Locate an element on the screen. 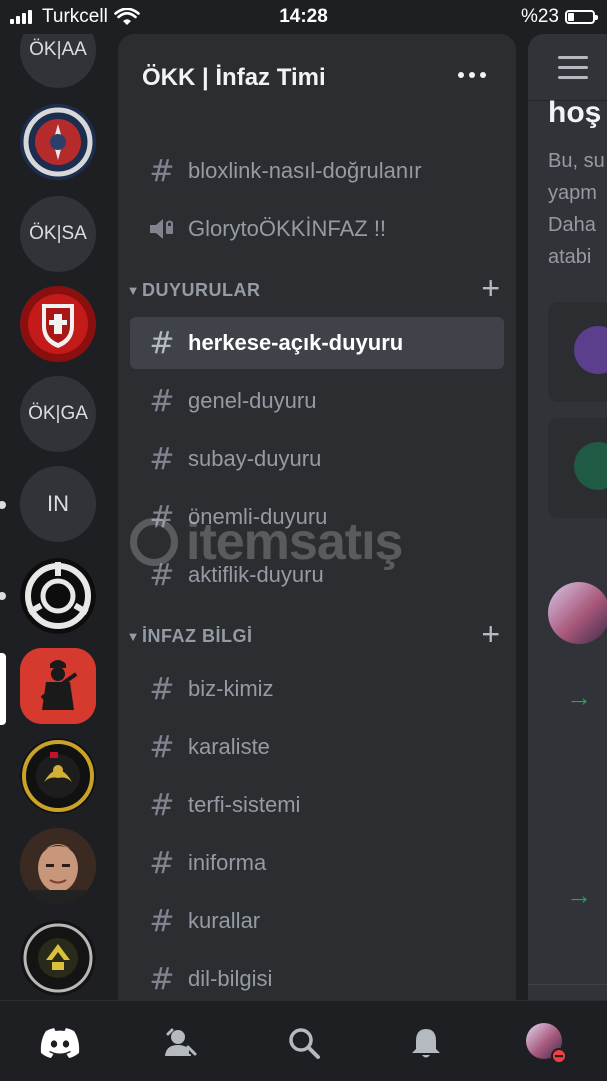  server-blue-seal is located at coordinates (58, 142).